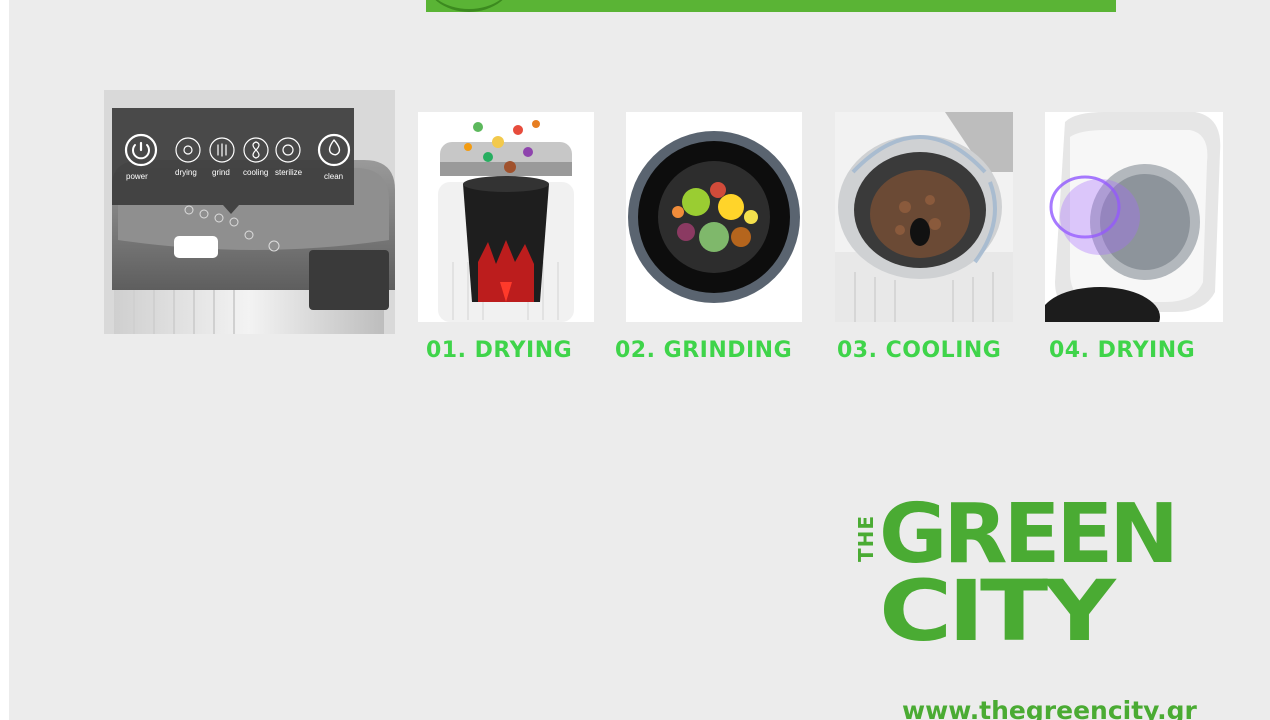 The height and width of the screenshot is (720, 1270). Describe the element at coordinates (334, 176) in the screenshot. I see `clean-button-label: clean` at that location.